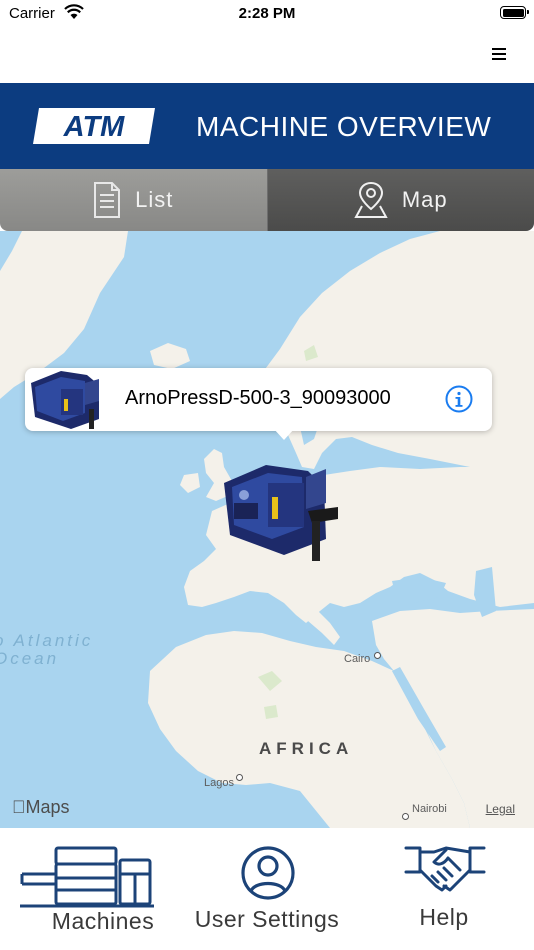 This screenshot has height=950, width=534. What do you see at coordinates (107, 200) in the screenshot?
I see `document-icon` at bounding box center [107, 200].